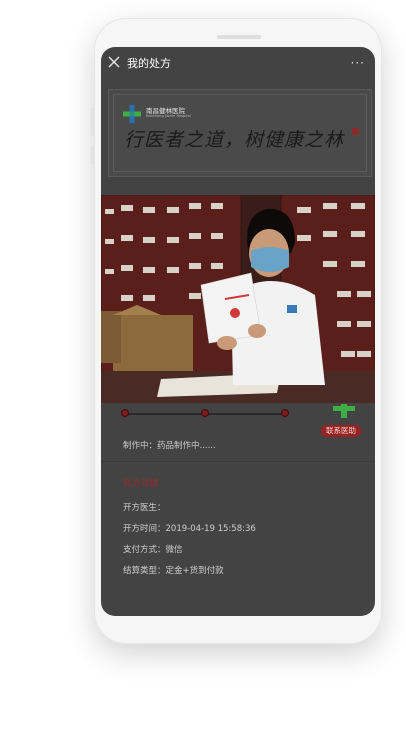  Describe the element at coordinates (92, 155) in the screenshot. I see `power-button` at that location.